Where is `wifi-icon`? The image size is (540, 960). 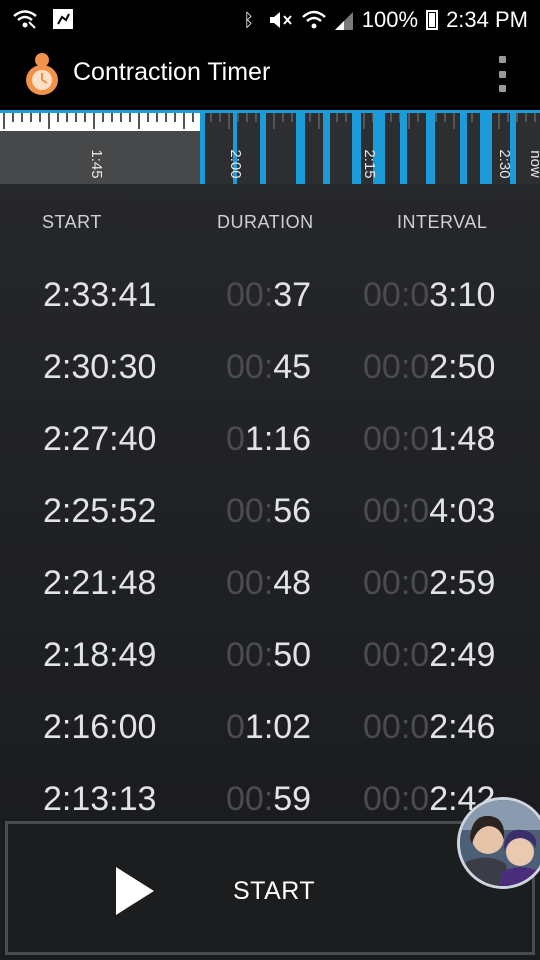 wifi-icon is located at coordinates (313, 19).